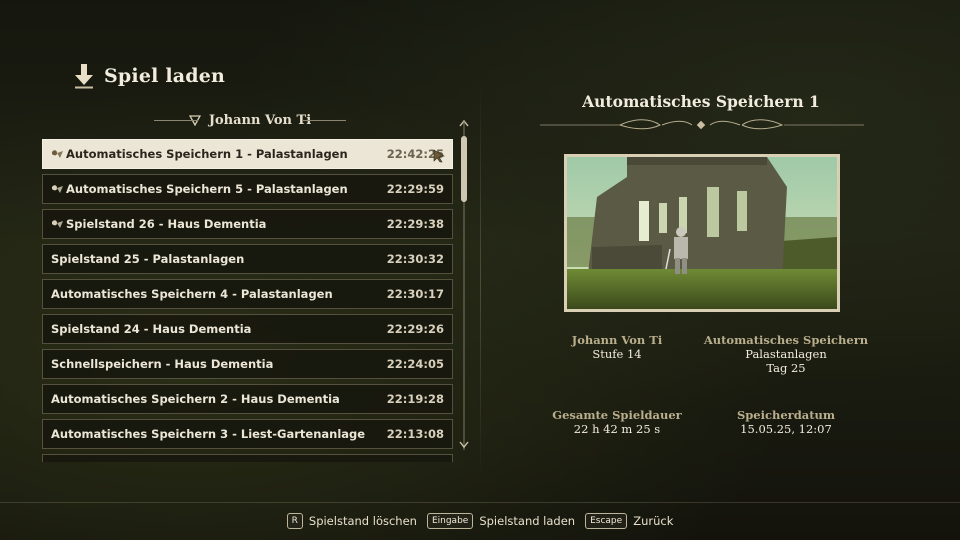 This screenshot has height=540, width=960. I want to click on ornament-left, so click(176, 120).